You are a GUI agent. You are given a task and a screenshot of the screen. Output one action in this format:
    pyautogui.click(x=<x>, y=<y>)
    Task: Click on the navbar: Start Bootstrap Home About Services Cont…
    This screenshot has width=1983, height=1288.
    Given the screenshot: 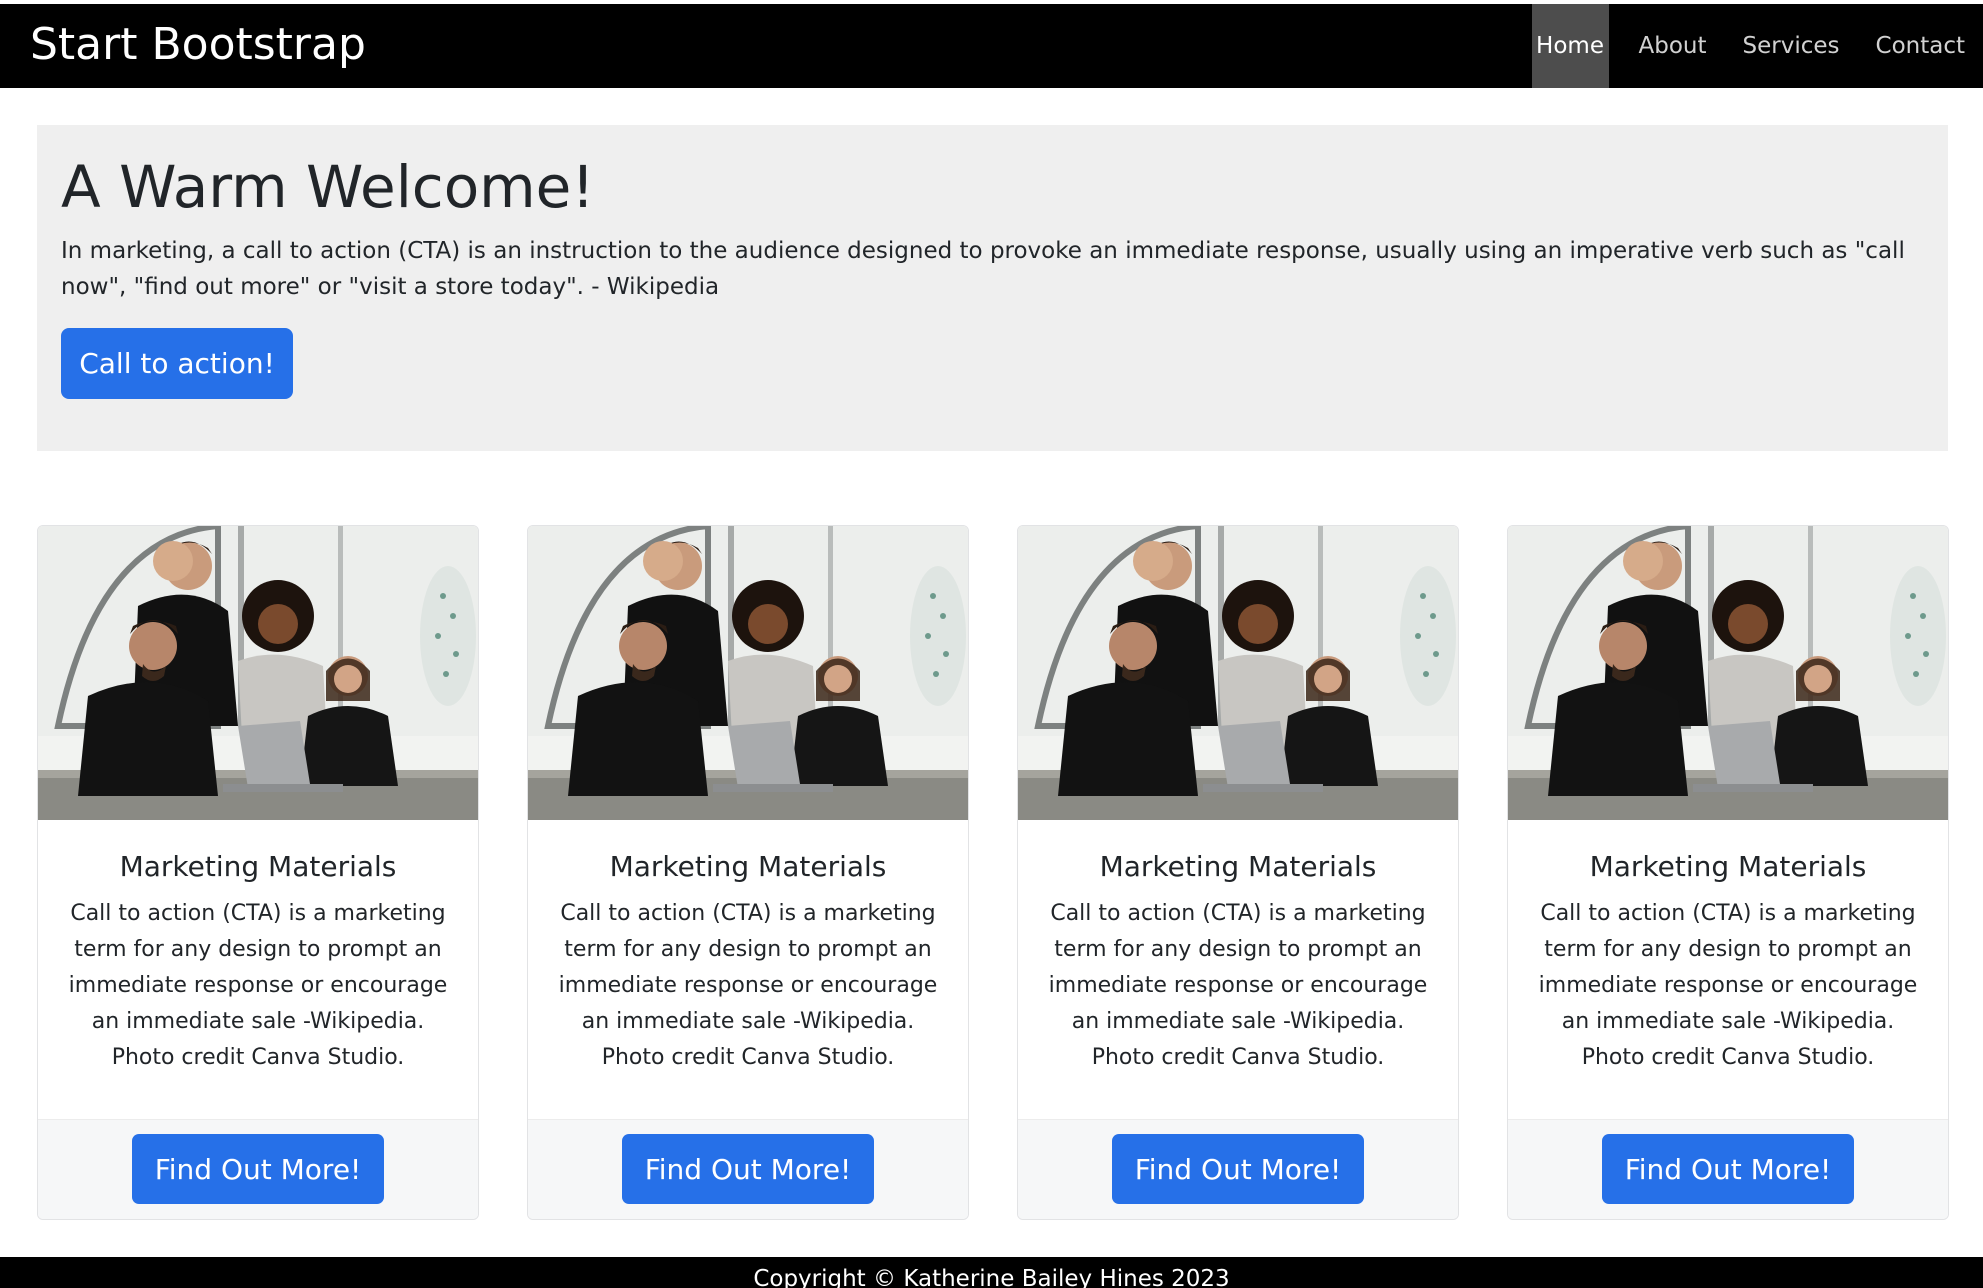 What is the action you would take?
    pyautogui.click(x=991, y=46)
    